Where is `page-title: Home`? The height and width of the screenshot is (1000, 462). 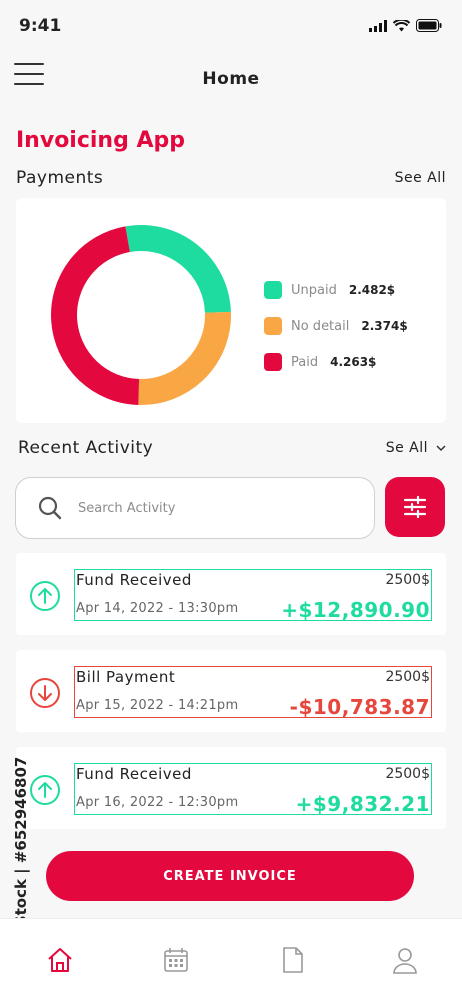 page-title: Home is located at coordinates (231, 79).